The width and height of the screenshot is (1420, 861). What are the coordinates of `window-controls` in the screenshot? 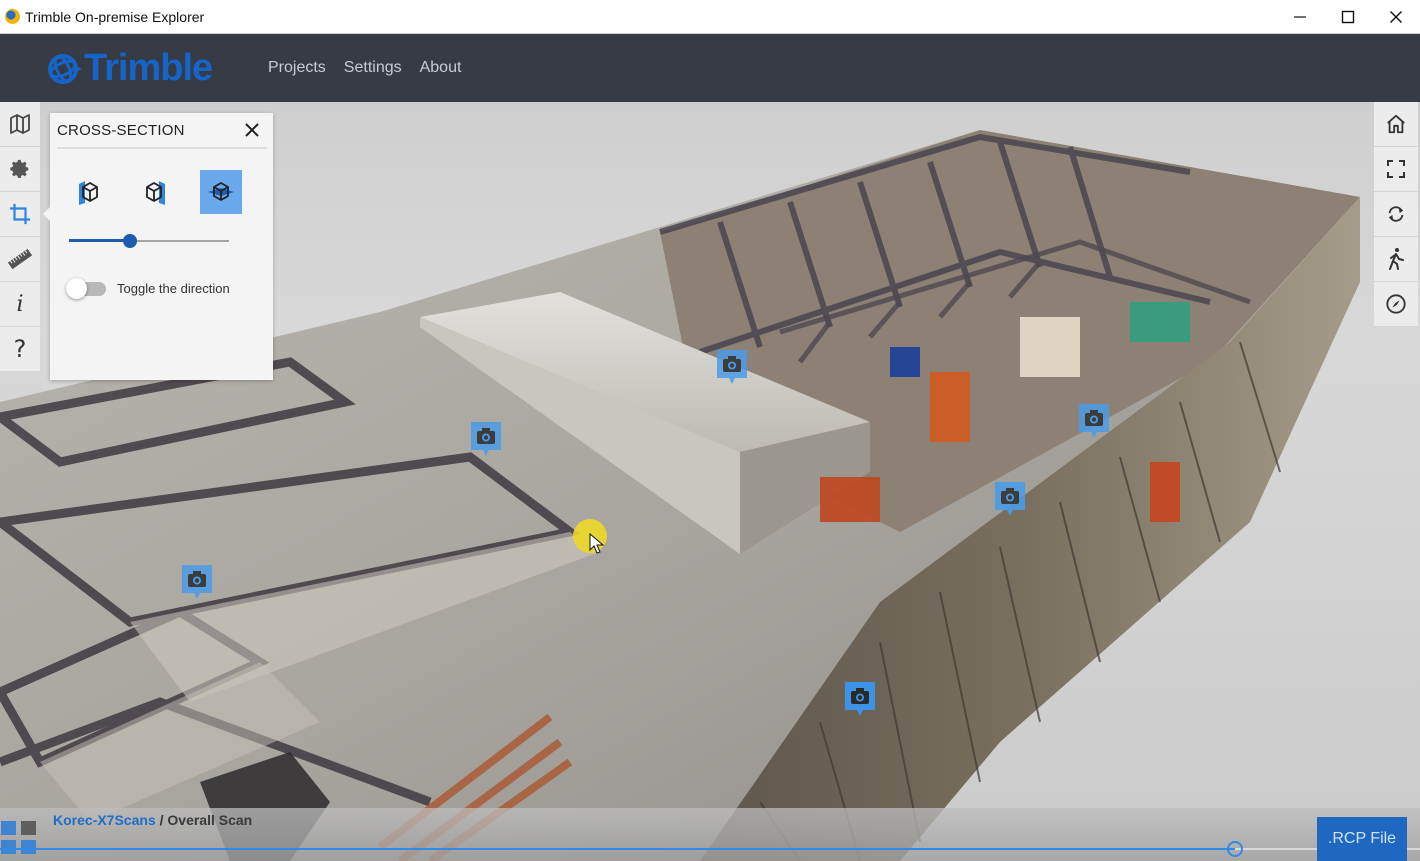 It's located at (1348, 17).